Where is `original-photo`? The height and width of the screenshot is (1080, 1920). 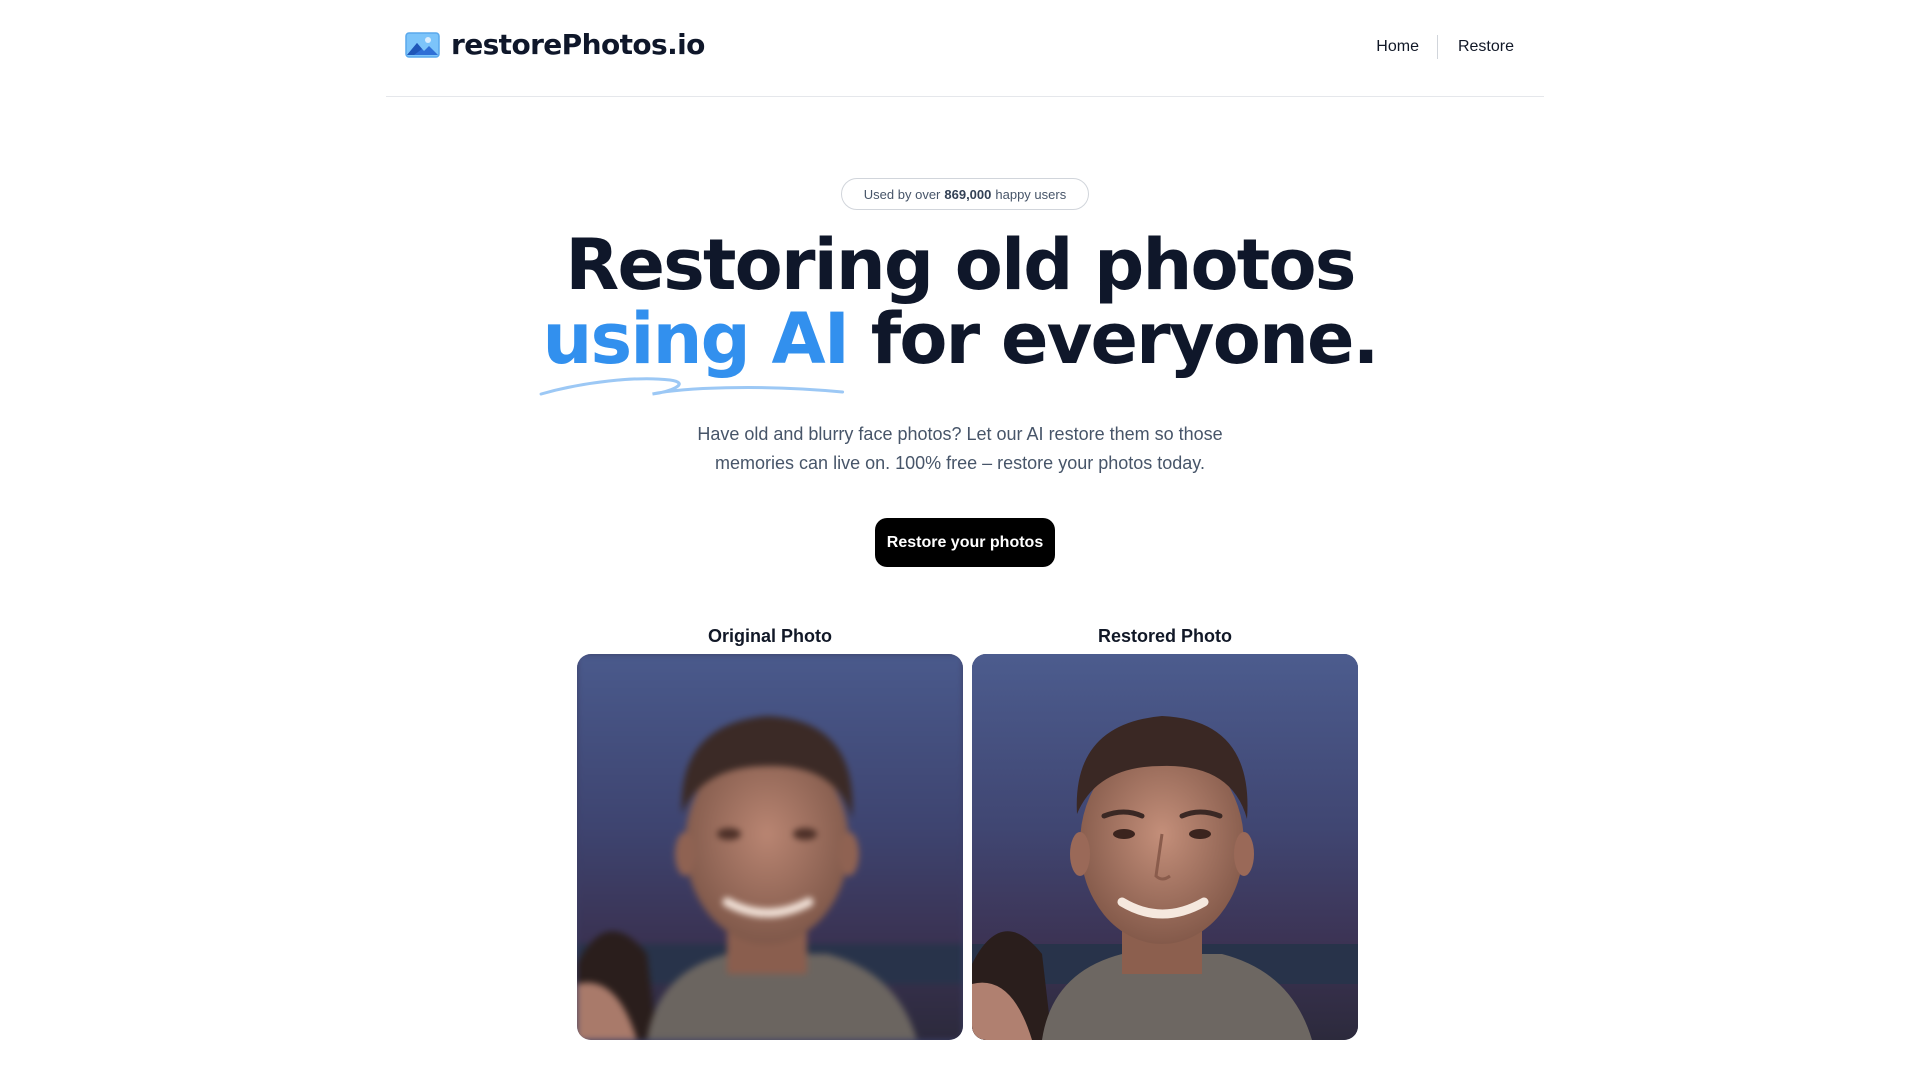
original-photo is located at coordinates (770, 847).